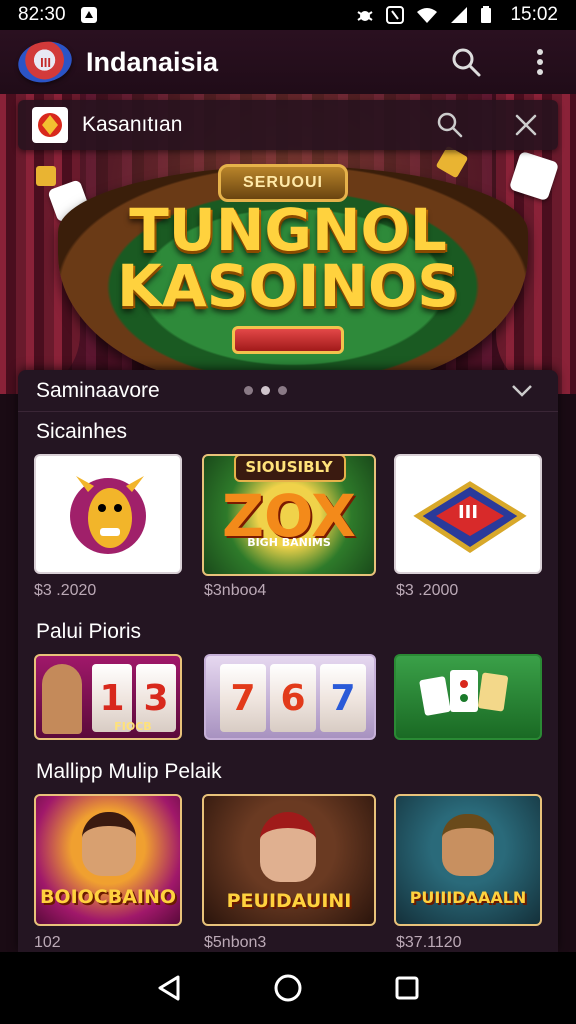  Describe the element at coordinates (132, 125) in the screenshot. I see `search-query: Kasanıtıan` at that location.